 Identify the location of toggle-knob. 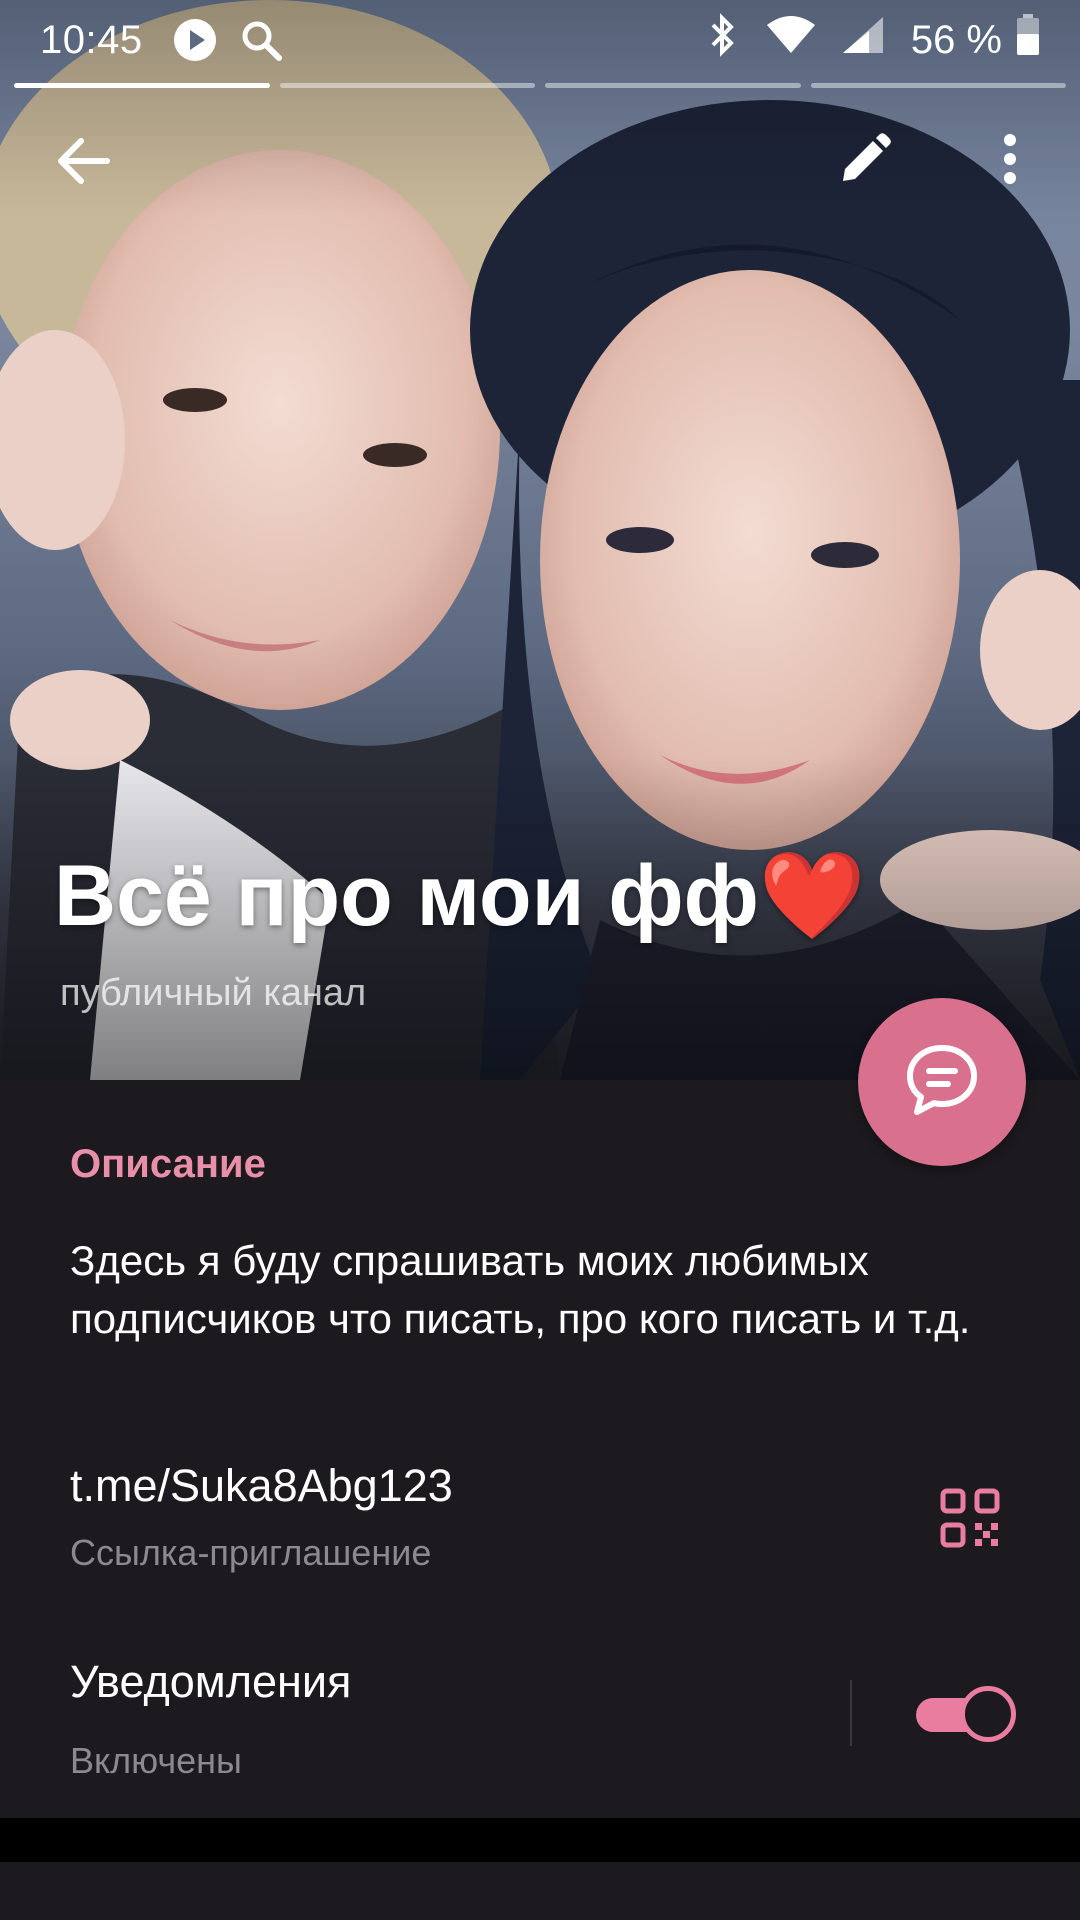
(988, 1714).